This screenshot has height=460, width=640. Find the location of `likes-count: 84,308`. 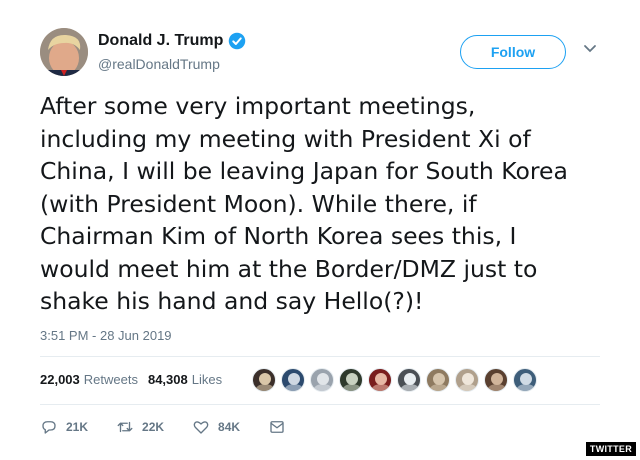

likes-count: 84,308 is located at coordinates (168, 379).